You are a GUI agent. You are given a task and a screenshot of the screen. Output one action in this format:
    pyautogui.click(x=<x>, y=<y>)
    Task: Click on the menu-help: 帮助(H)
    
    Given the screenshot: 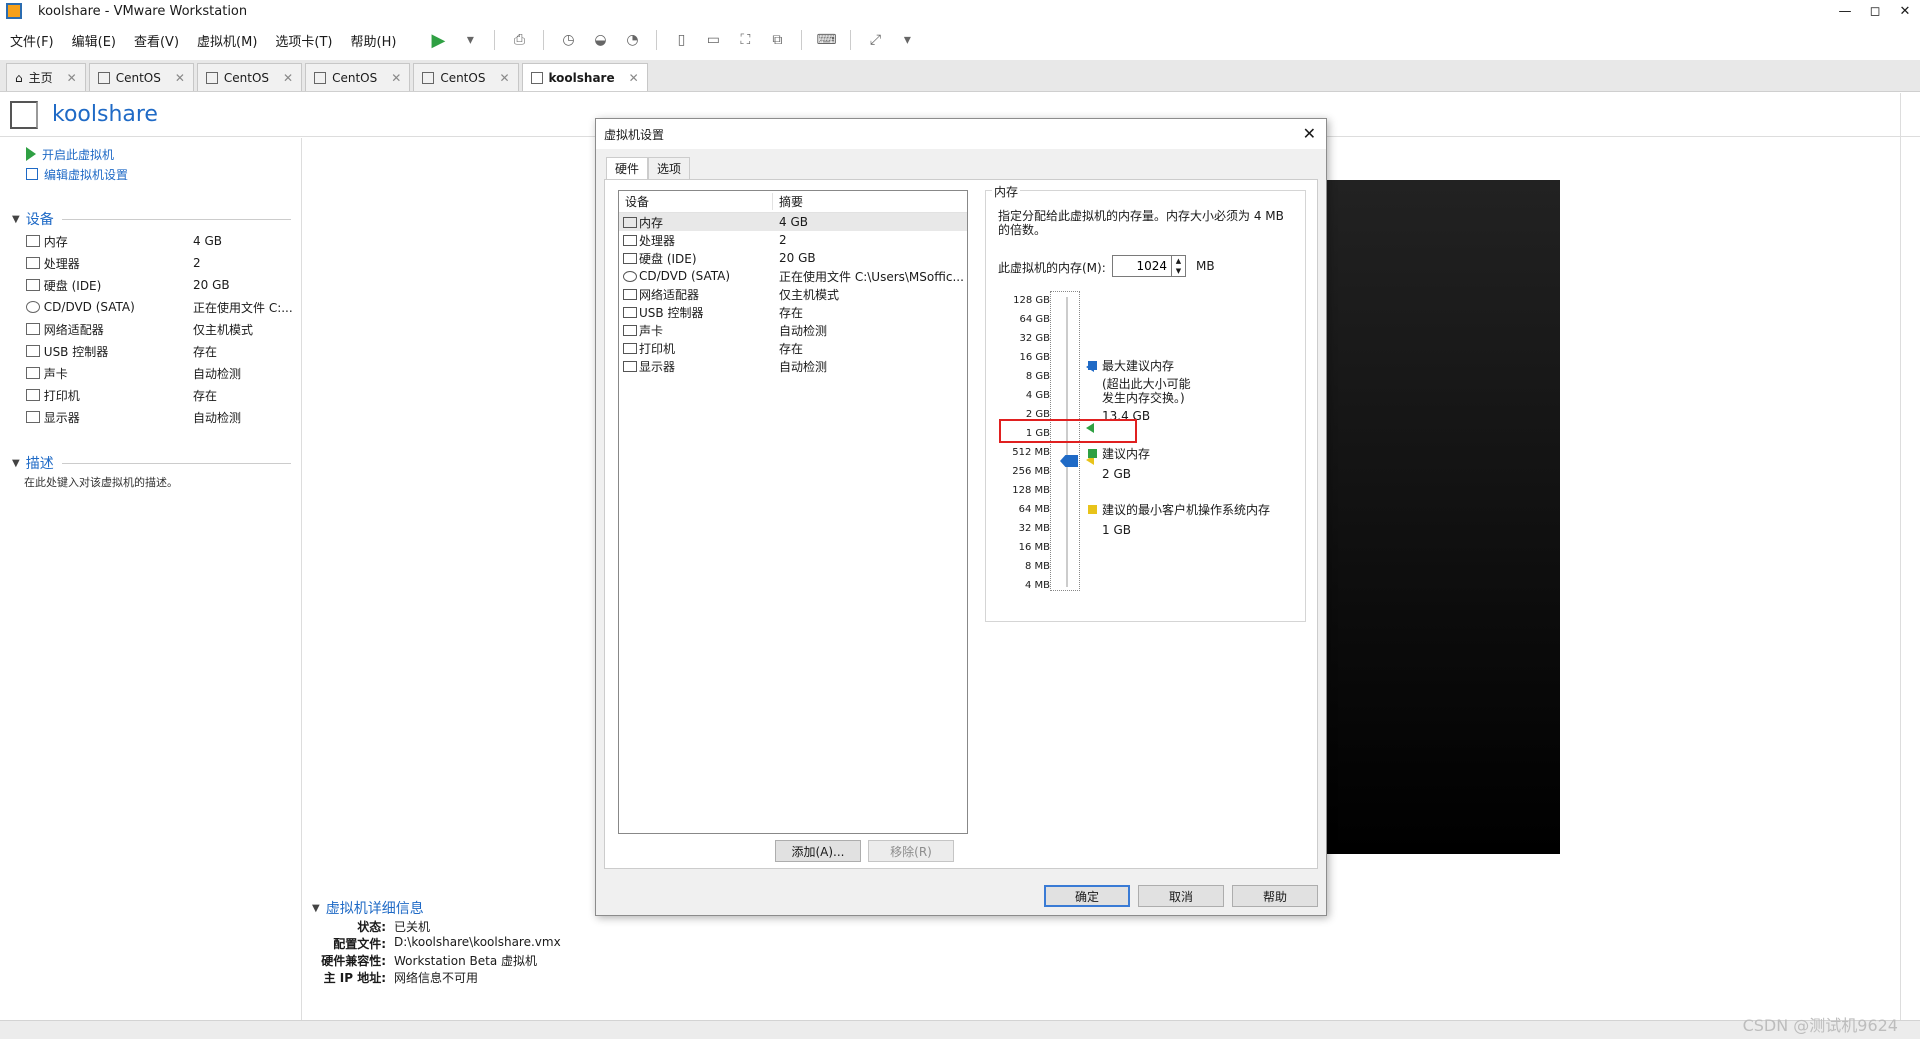 What is the action you would take?
    pyautogui.click(x=374, y=40)
    